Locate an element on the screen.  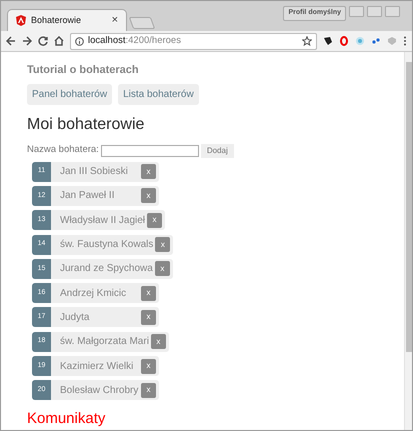
app-title: Tutorial o bohaterach is located at coordinates (83, 71).